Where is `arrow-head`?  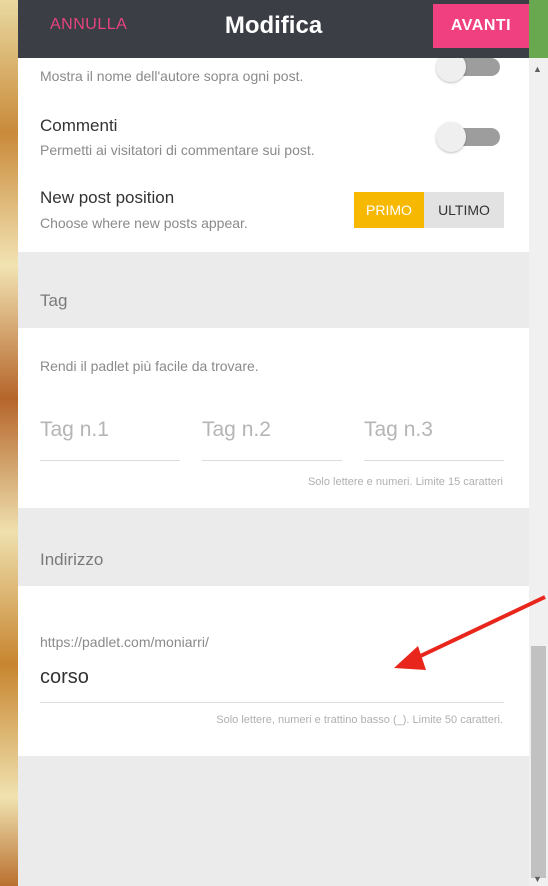 arrow-head is located at coordinates (410, 658).